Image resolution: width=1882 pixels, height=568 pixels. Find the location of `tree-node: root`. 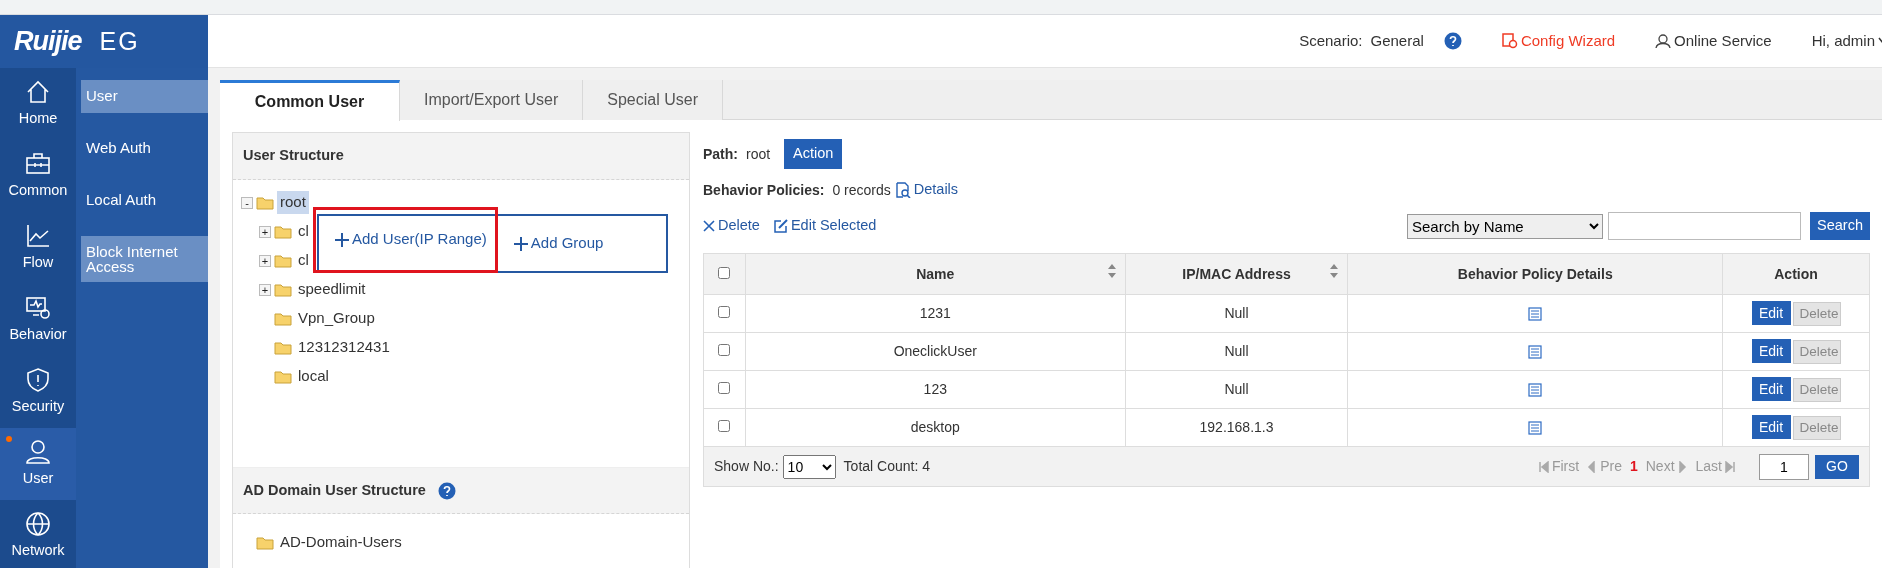

tree-node: root is located at coordinates (293, 202).